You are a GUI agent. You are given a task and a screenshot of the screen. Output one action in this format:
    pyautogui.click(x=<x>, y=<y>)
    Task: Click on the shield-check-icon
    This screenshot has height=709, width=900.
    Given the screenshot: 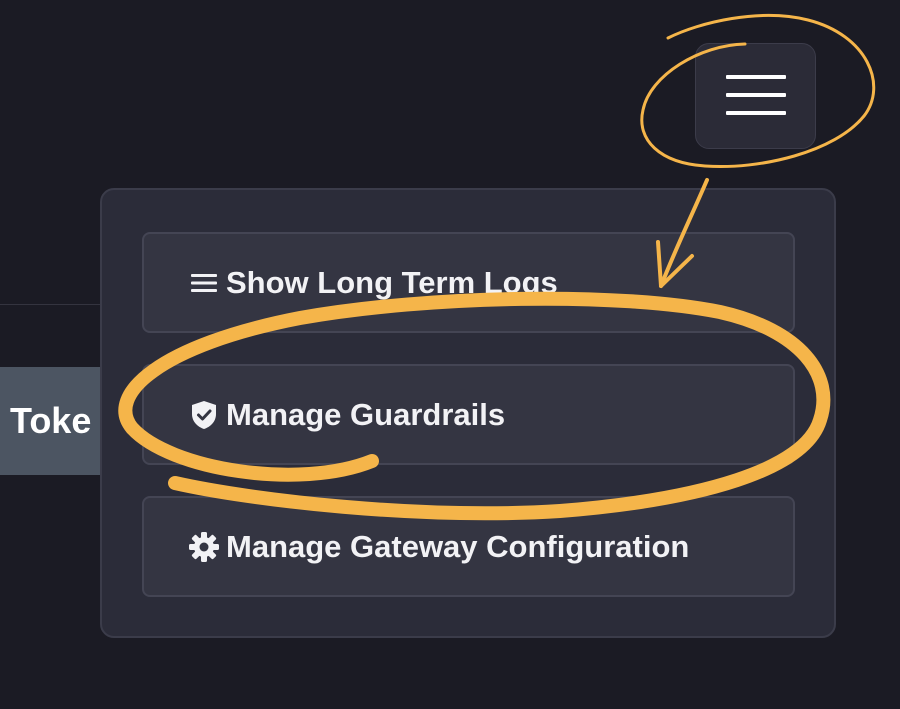 What is the action you would take?
    pyautogui.click(x=204, y=415)
    